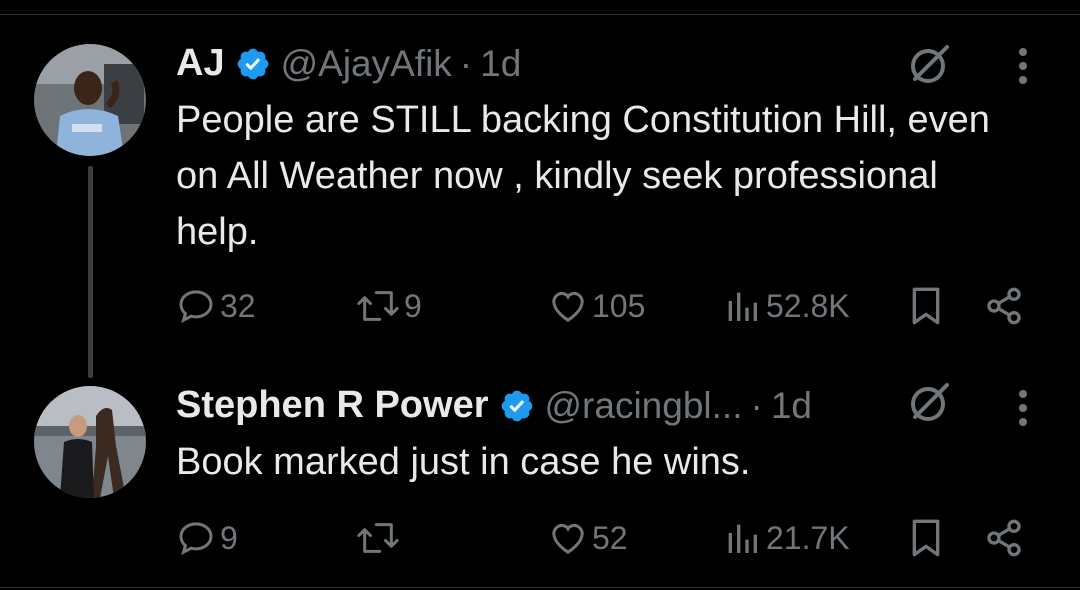 The image size is (1080, 590). What do you see at coordinates (332, 405) in the screenshot?
I see `display-name: Stephen R Power` at bounding box center [332, 405].